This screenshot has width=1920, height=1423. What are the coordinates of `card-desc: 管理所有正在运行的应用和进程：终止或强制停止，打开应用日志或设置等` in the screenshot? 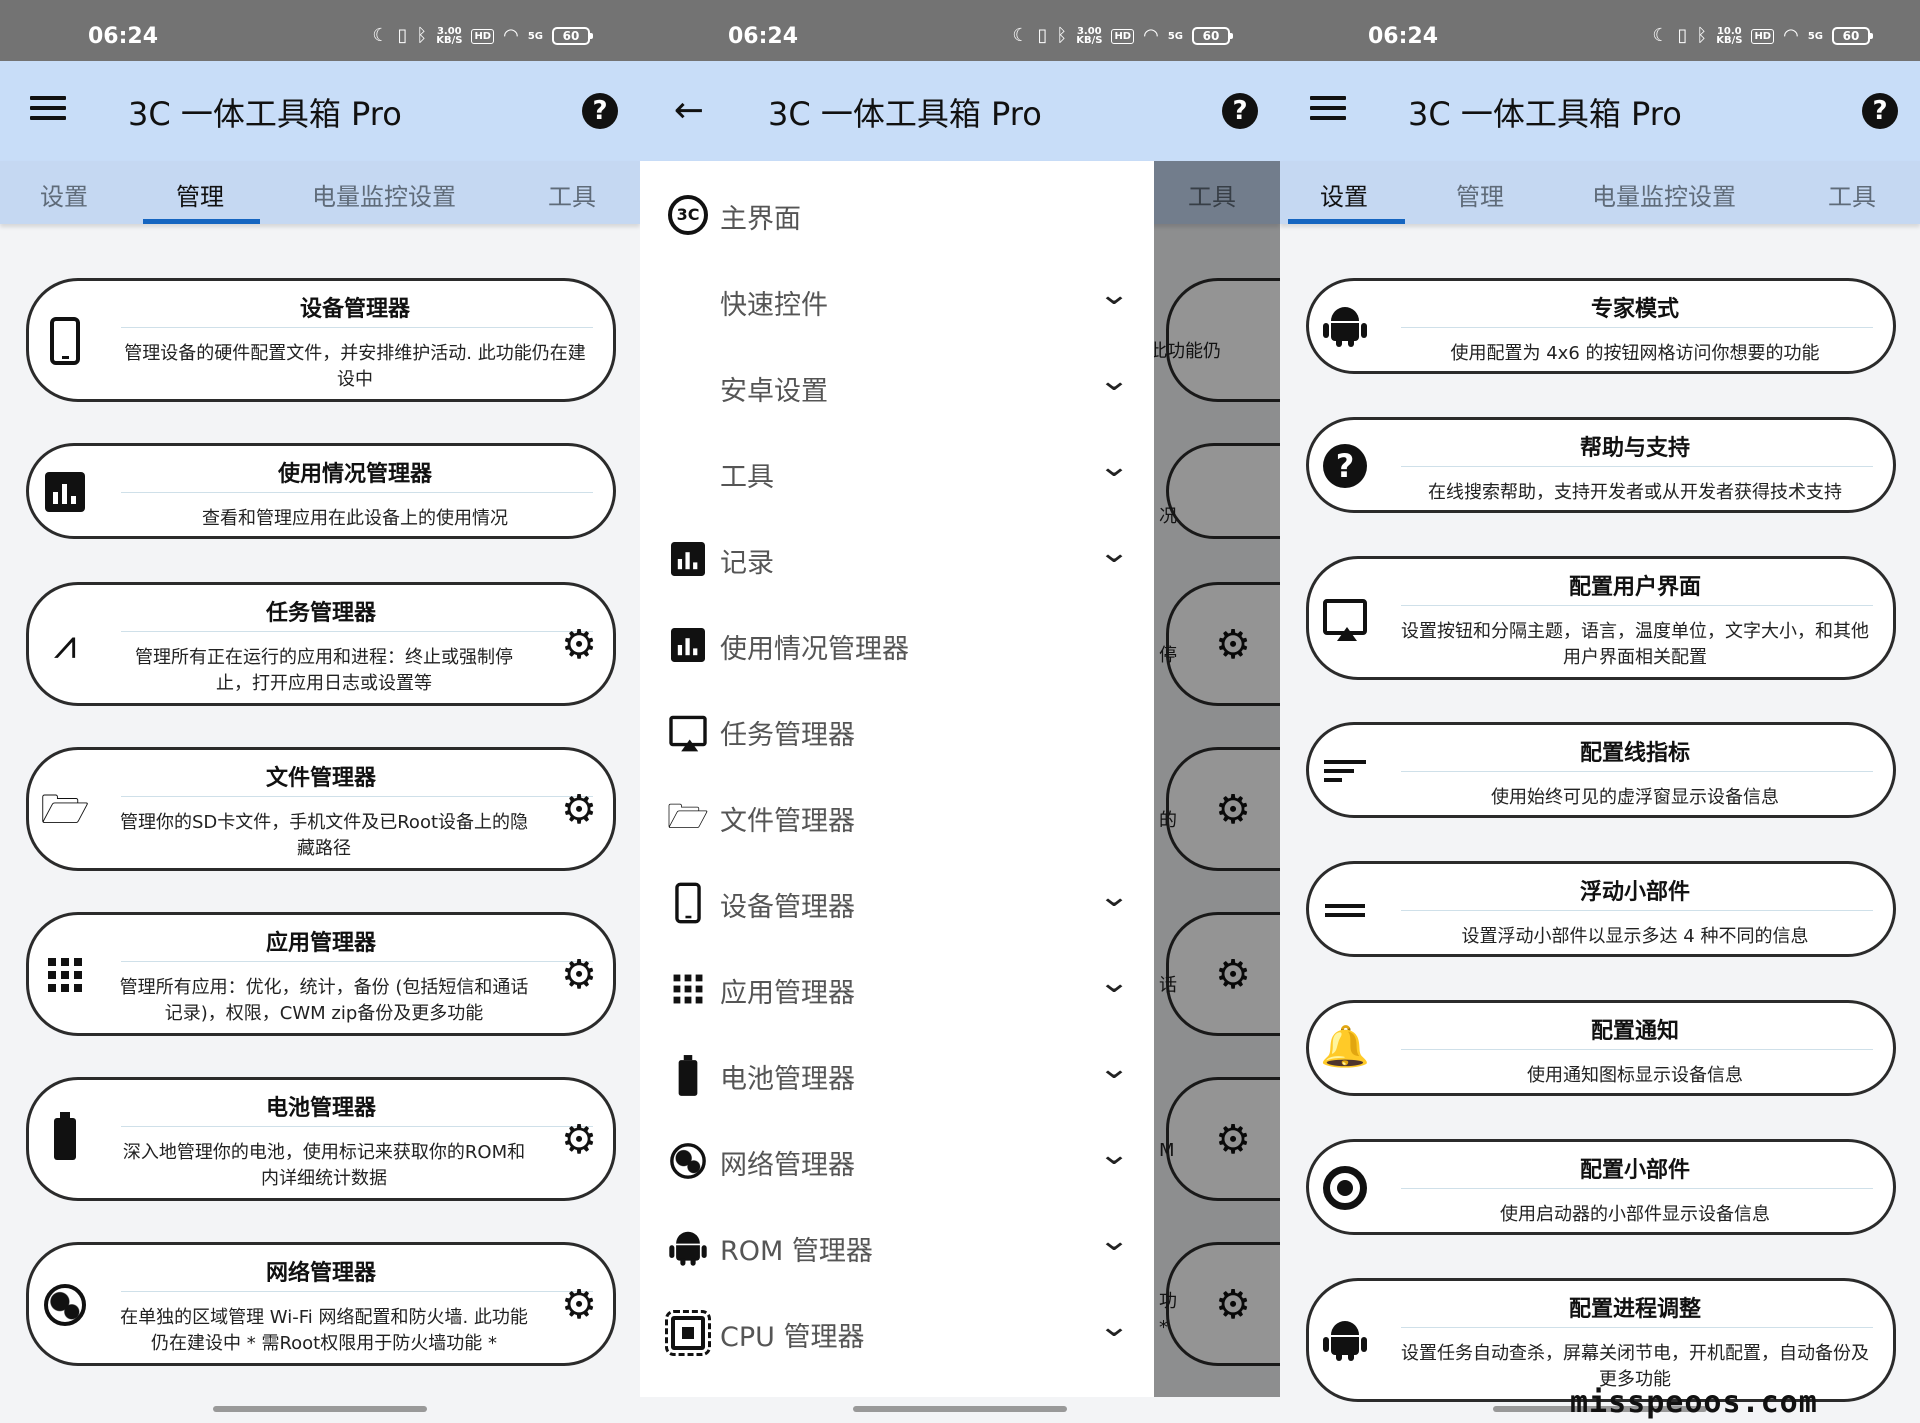 It's located at (324, 670).